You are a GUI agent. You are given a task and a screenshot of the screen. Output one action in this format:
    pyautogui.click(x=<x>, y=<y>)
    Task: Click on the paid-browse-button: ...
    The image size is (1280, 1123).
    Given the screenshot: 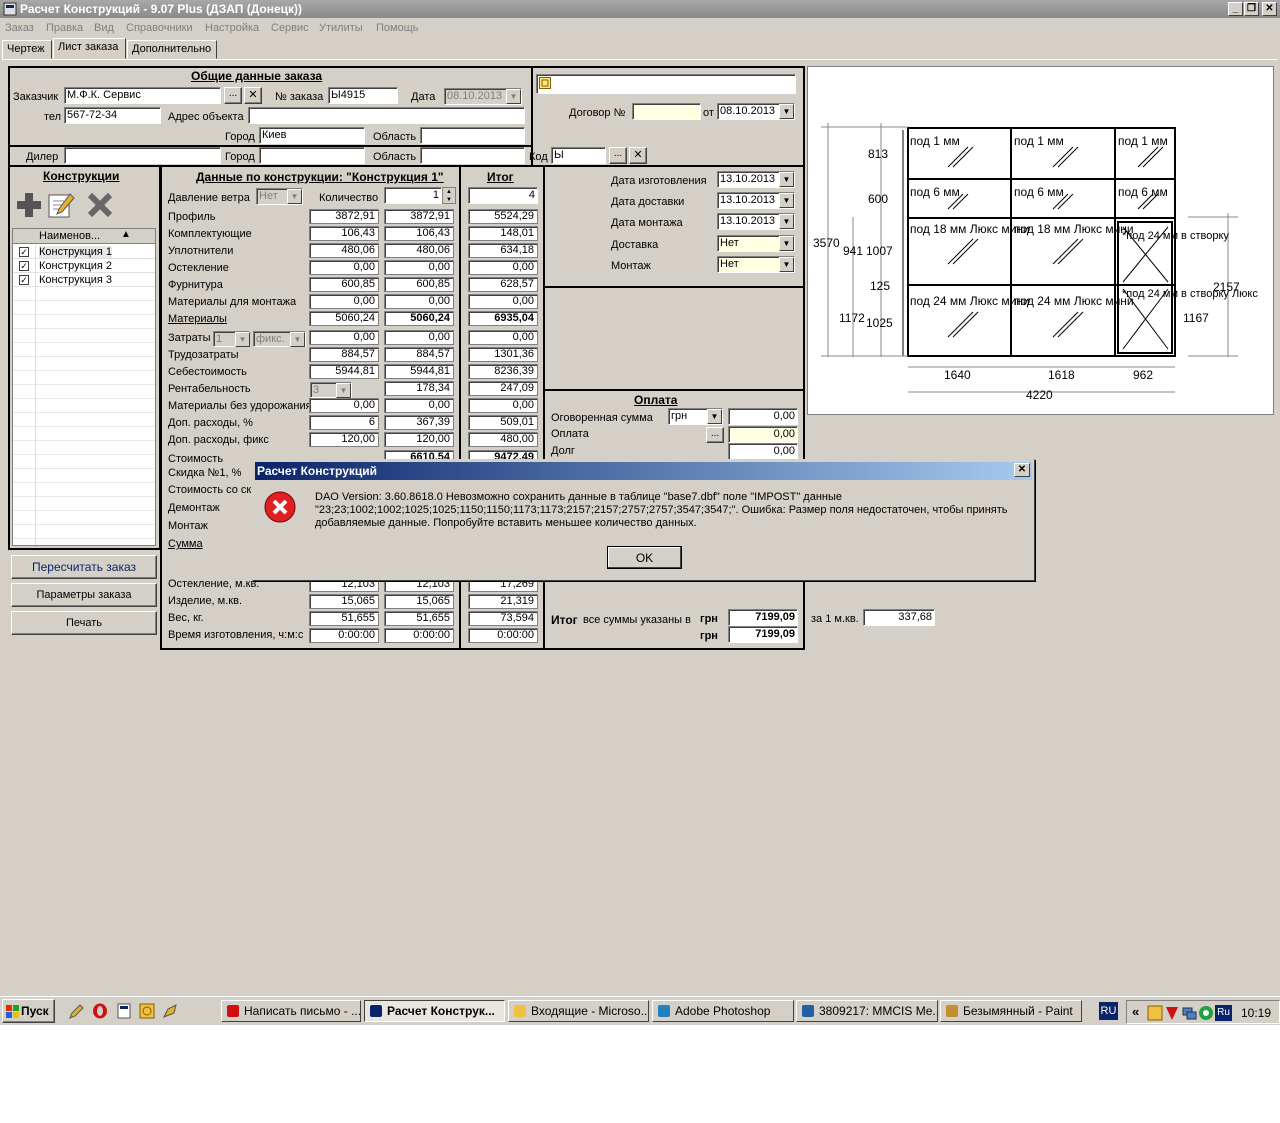 What is the action you would take?
    pyautogui.click(x=715, y=435)
    